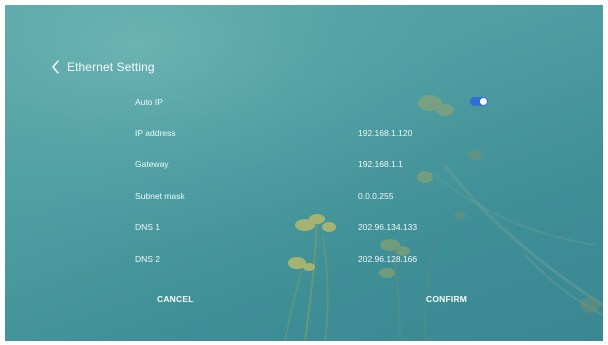  Describe the element at coordinates (387, 259) in the screenshot. I see `dns2-field: 202.96.128.166` at that location.